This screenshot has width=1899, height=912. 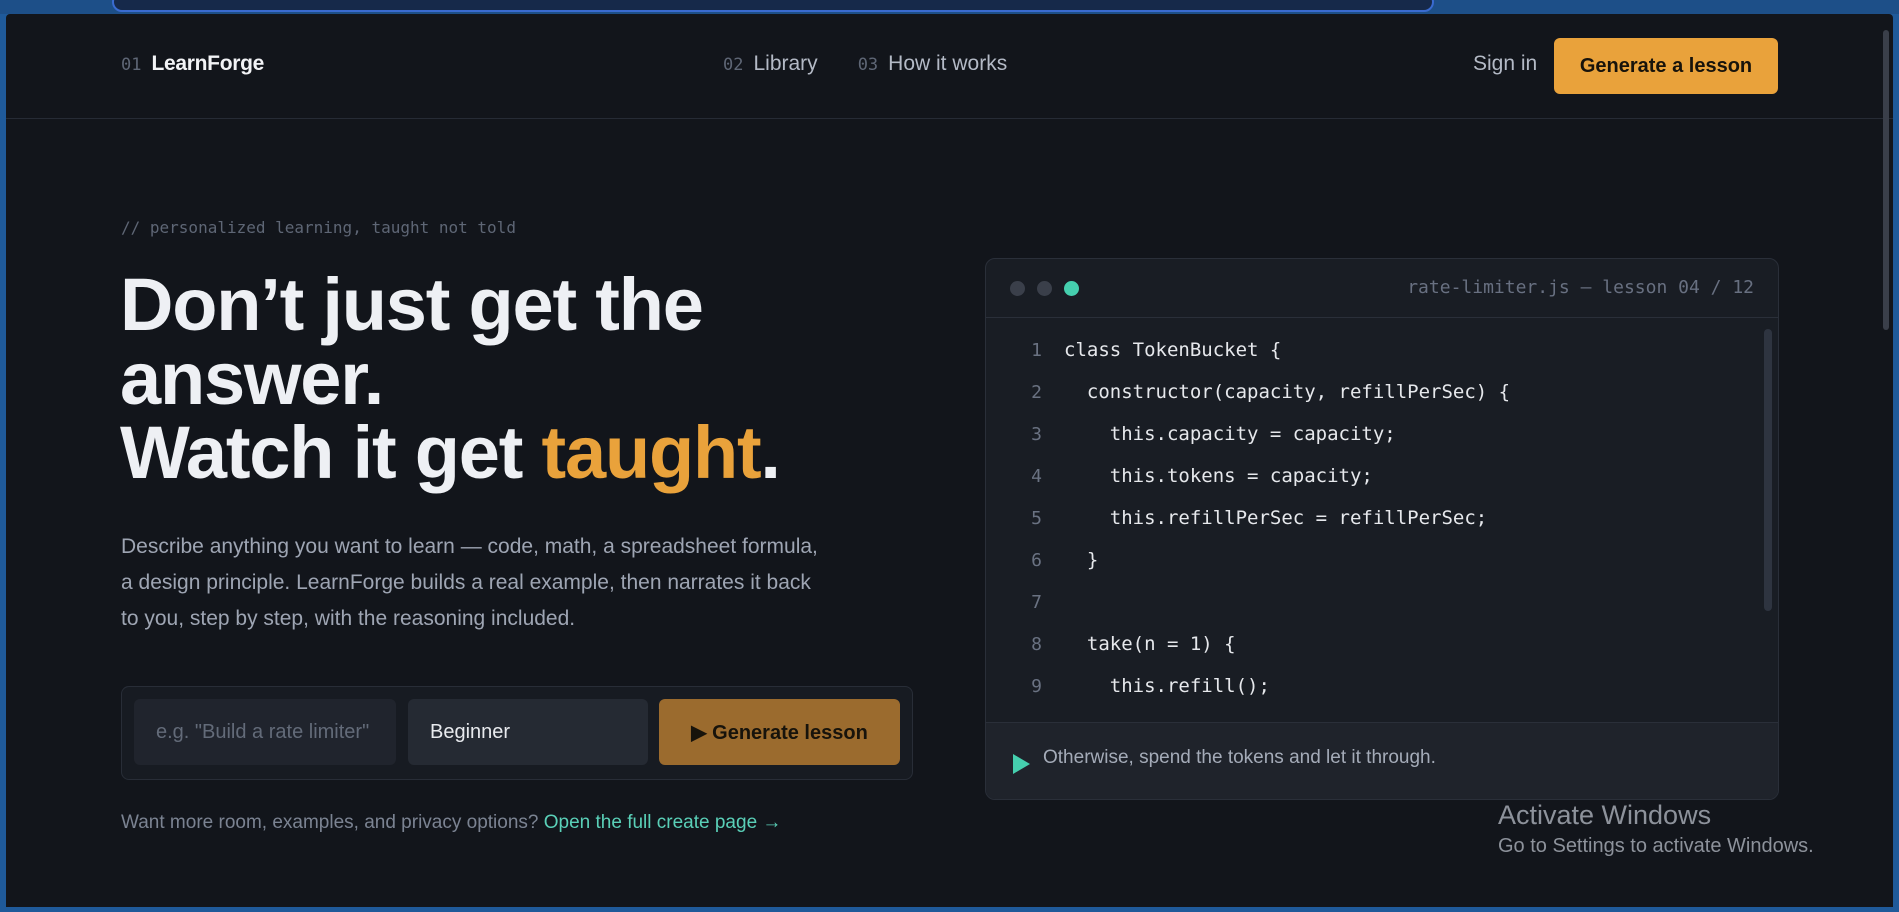 What do you see at coordinates (785, 63) in the screenshot?
I see `nav-link-label: Library` at bounding box center [785, 63].